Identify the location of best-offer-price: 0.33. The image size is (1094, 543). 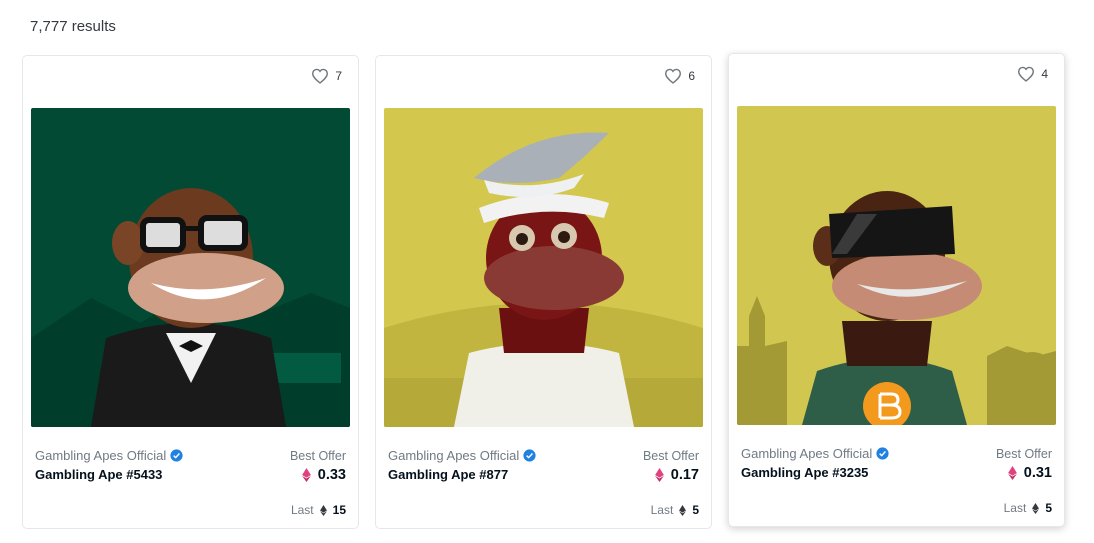
(323, 475).